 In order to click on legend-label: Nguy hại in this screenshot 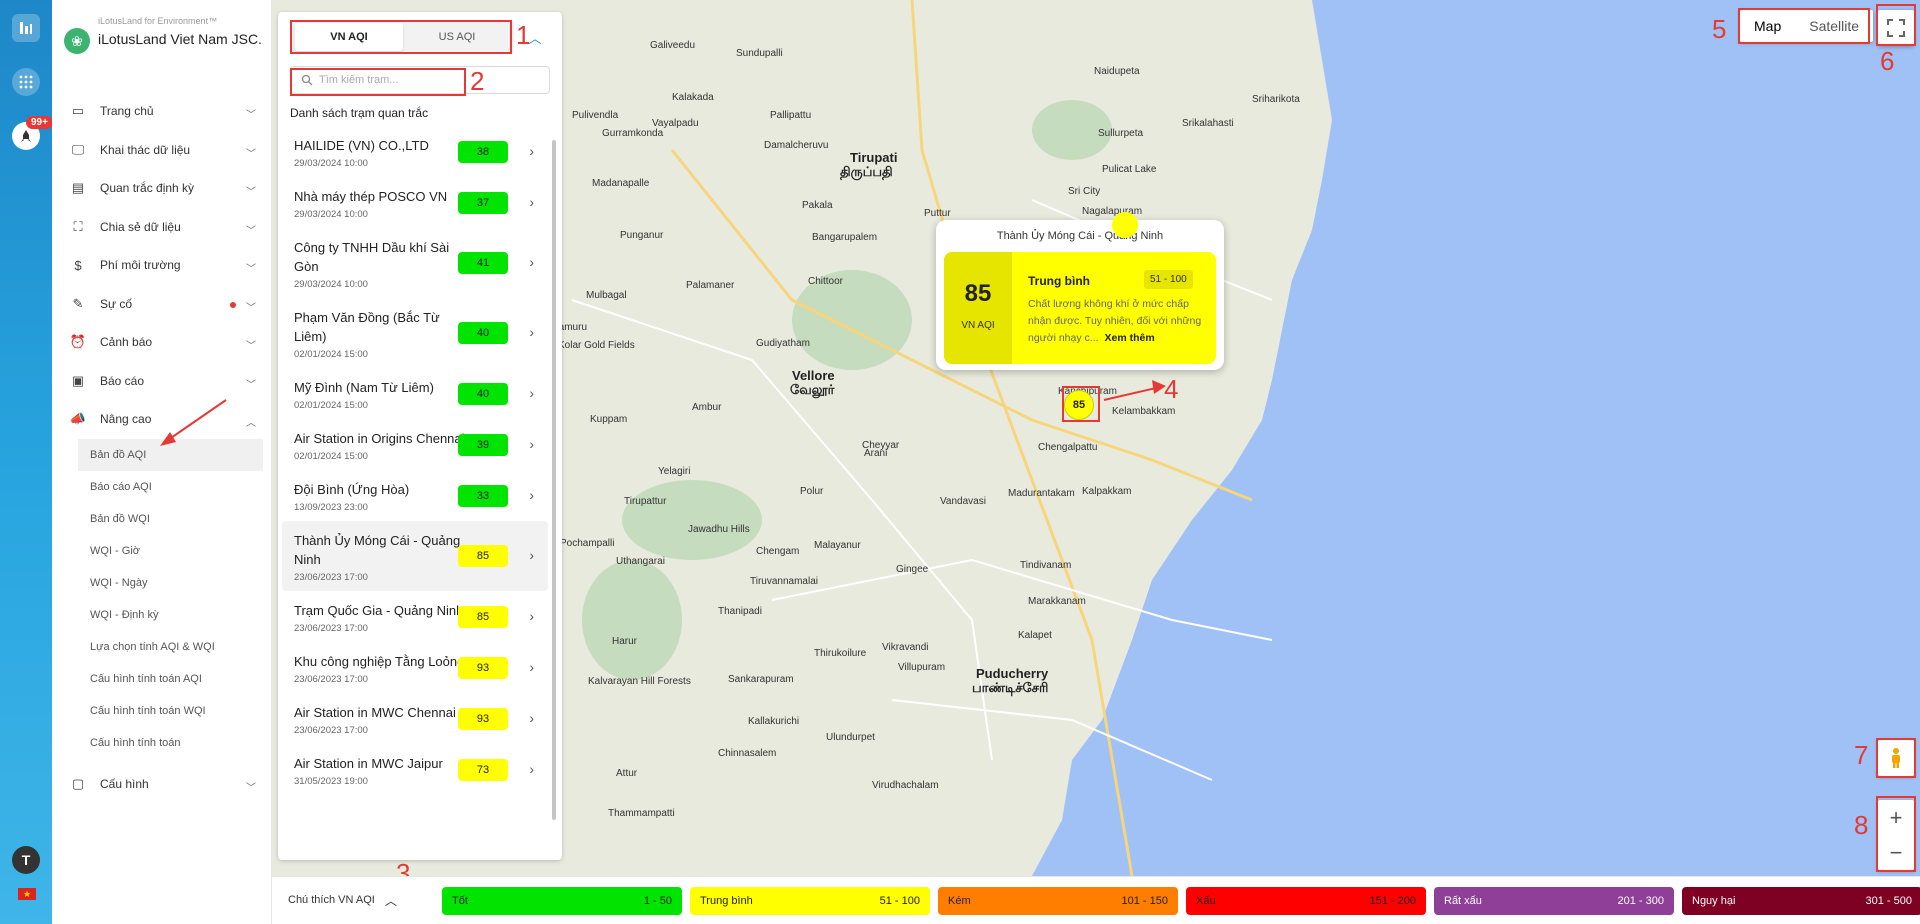, I will do `click(1714, 901)`.